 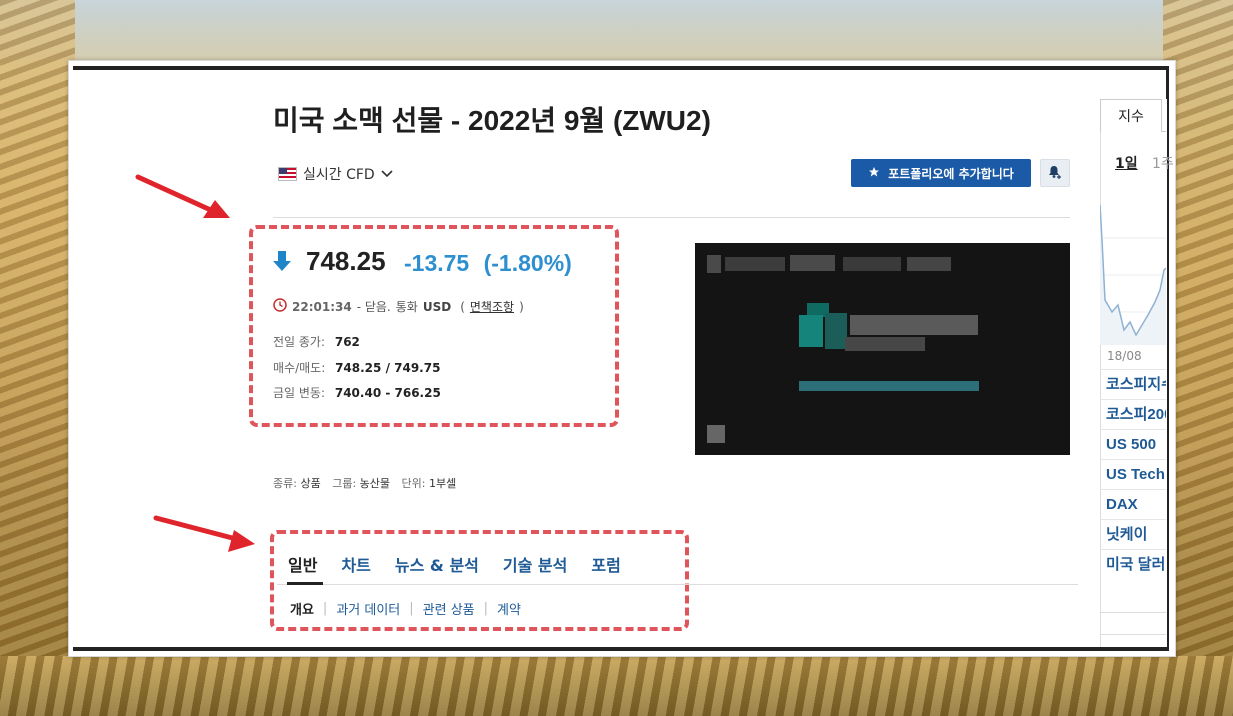 What do you see at coordinates (322, 306) in the screenshot?
I see `quote-time: 22:01:34` at bounding box center [322, 306].